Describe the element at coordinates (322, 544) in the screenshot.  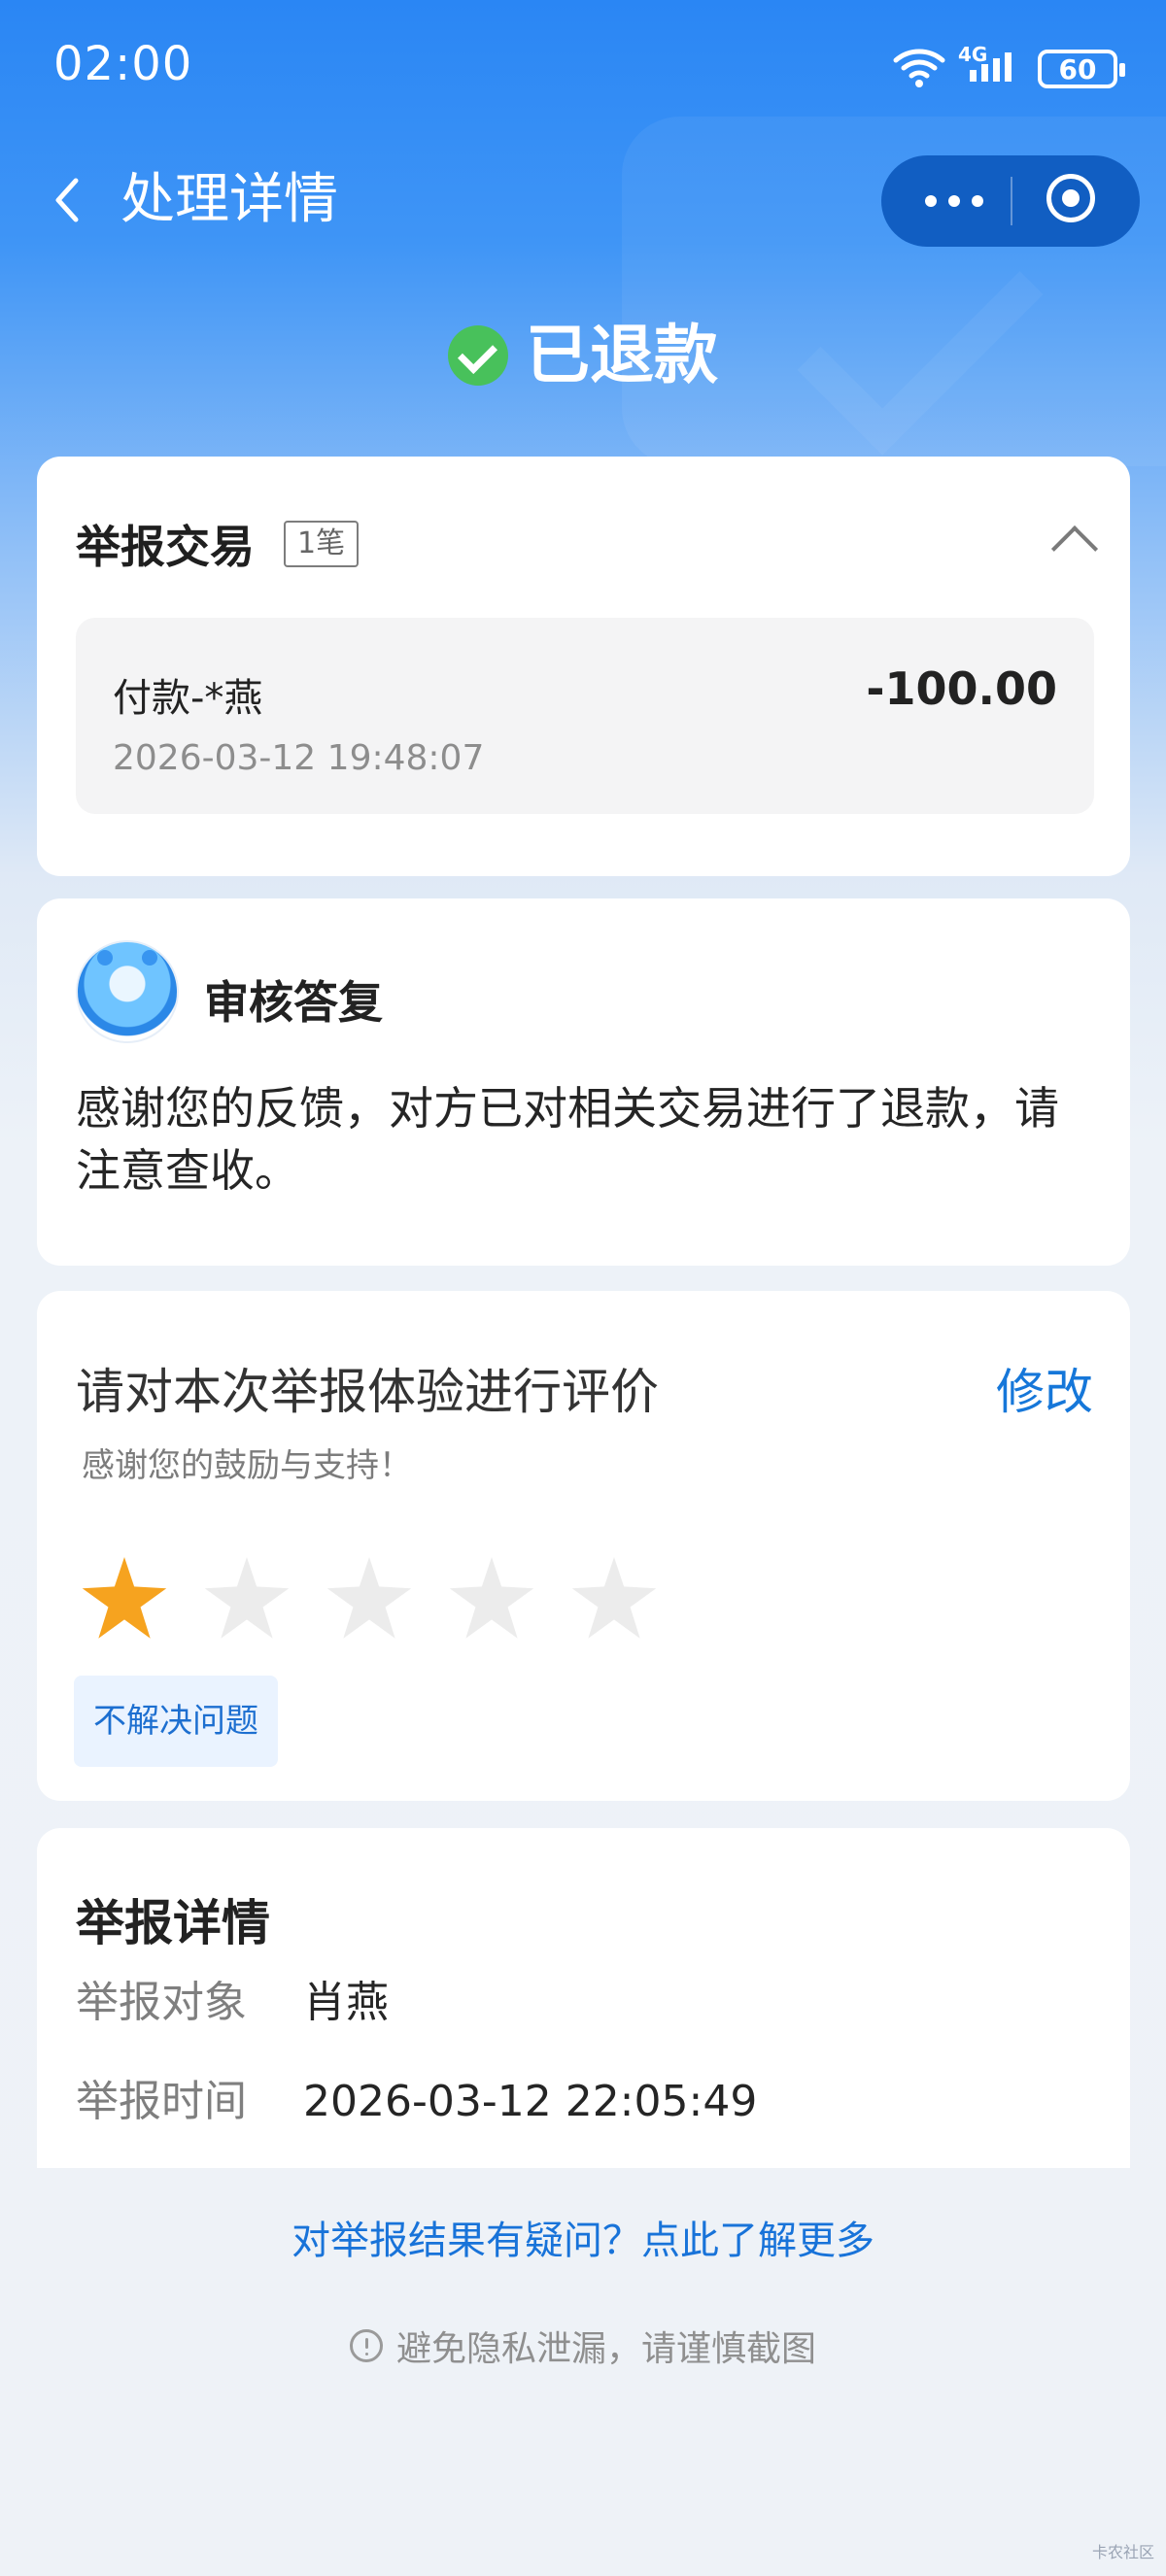
I see `transaction-count-badge: 1笔` at that location.